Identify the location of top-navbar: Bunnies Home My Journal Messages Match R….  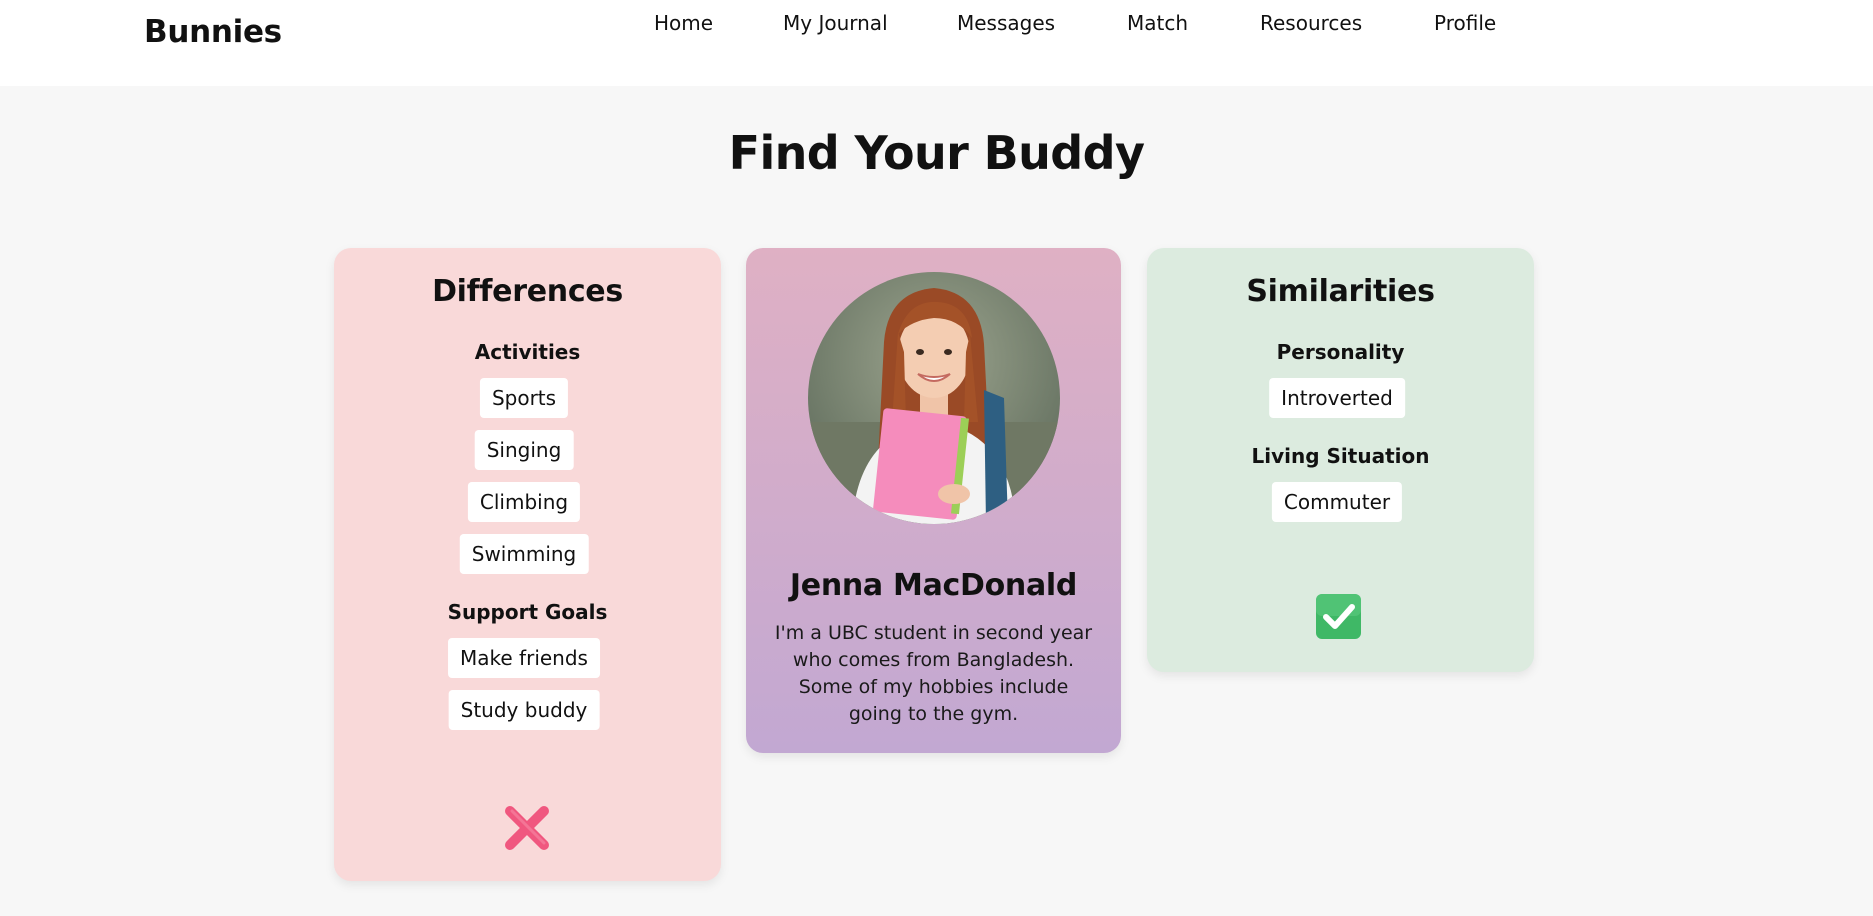
(936, 43).